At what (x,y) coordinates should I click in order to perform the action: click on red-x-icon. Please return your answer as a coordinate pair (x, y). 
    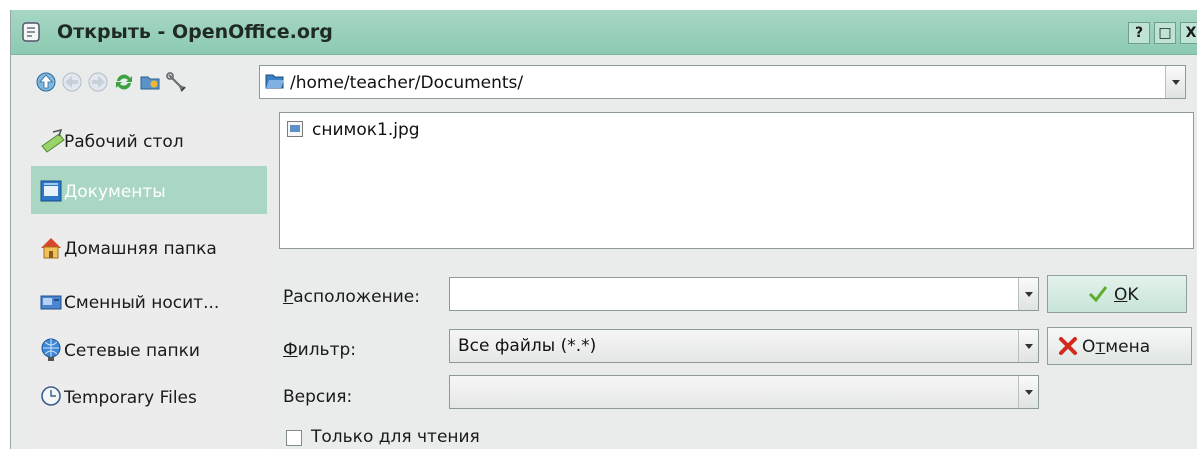
    Looking at the image, I should click on (1068, 346).